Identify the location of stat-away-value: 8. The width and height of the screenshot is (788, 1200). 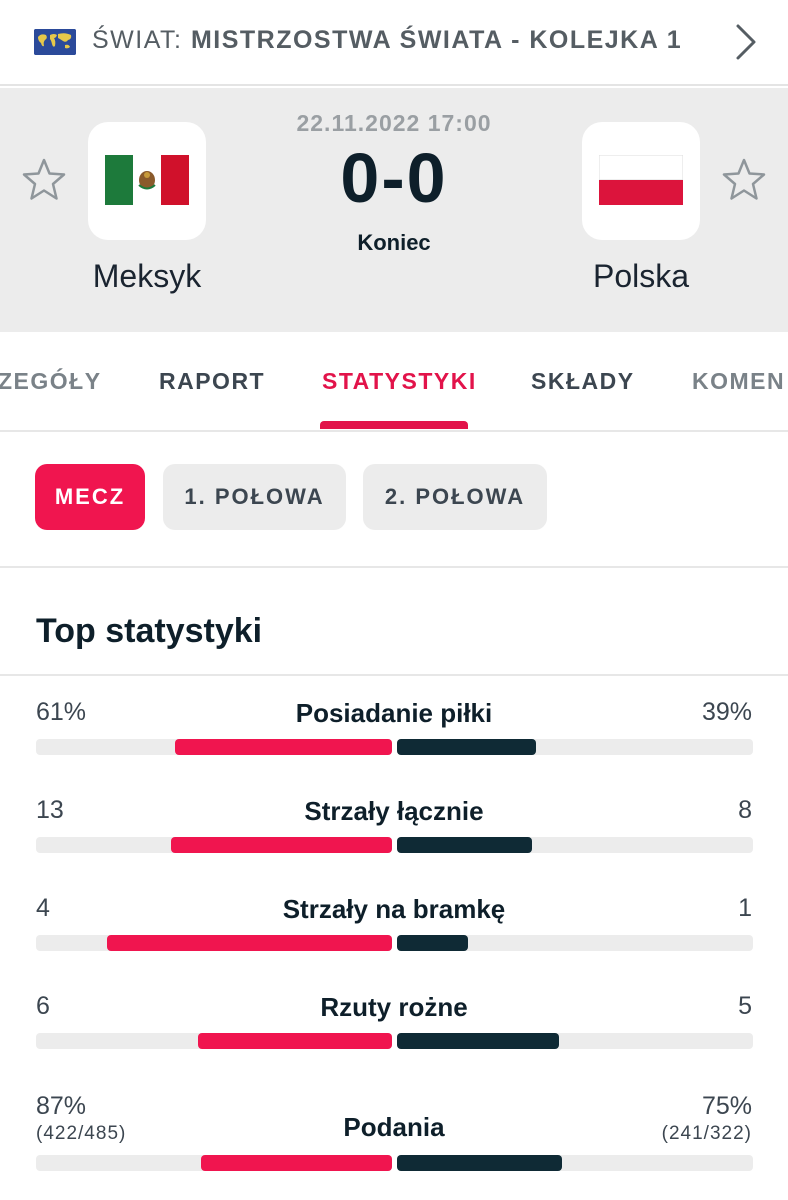
(745, 810).